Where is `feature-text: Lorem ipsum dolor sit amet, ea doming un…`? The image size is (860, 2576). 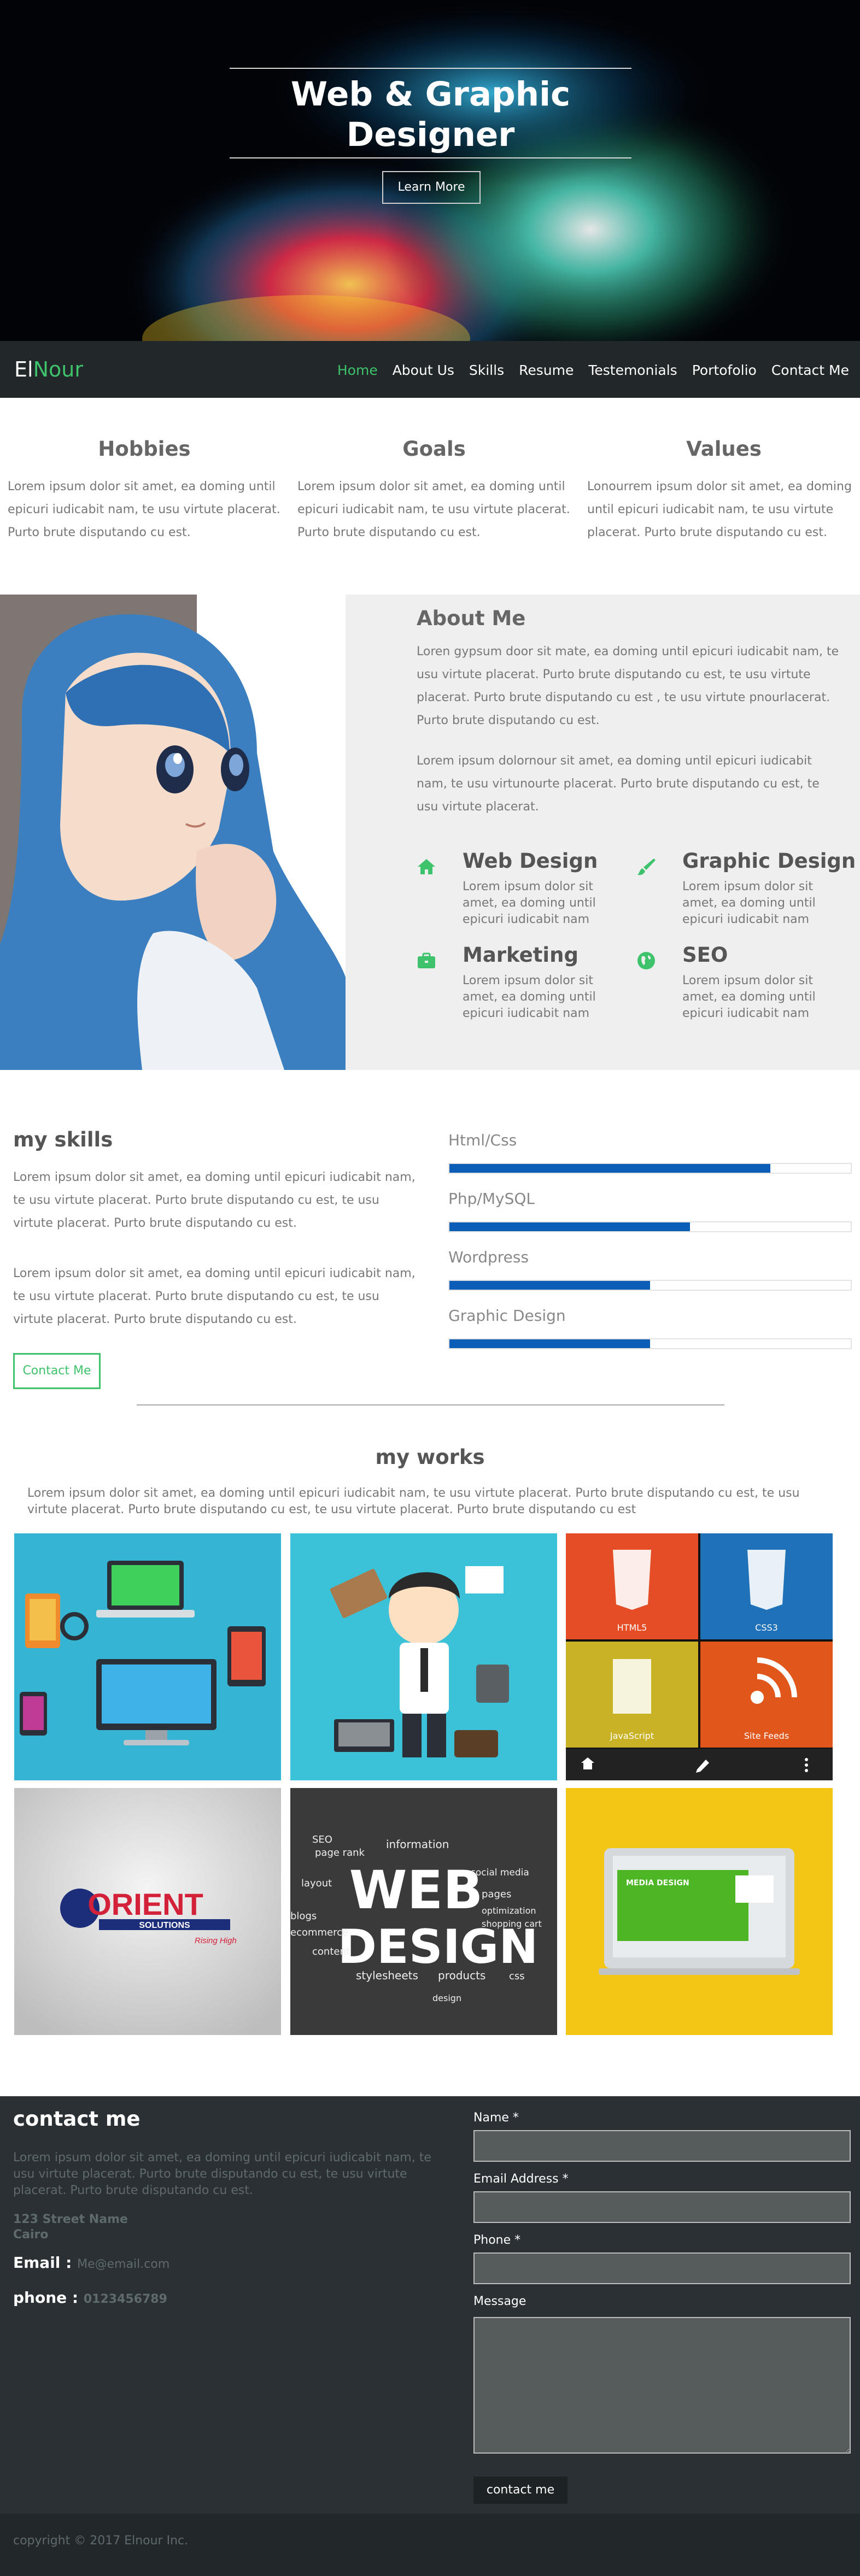 feature-text: Lorem ipsum dolor sit amet, ea doming un… is located at coordinates (433, 509).